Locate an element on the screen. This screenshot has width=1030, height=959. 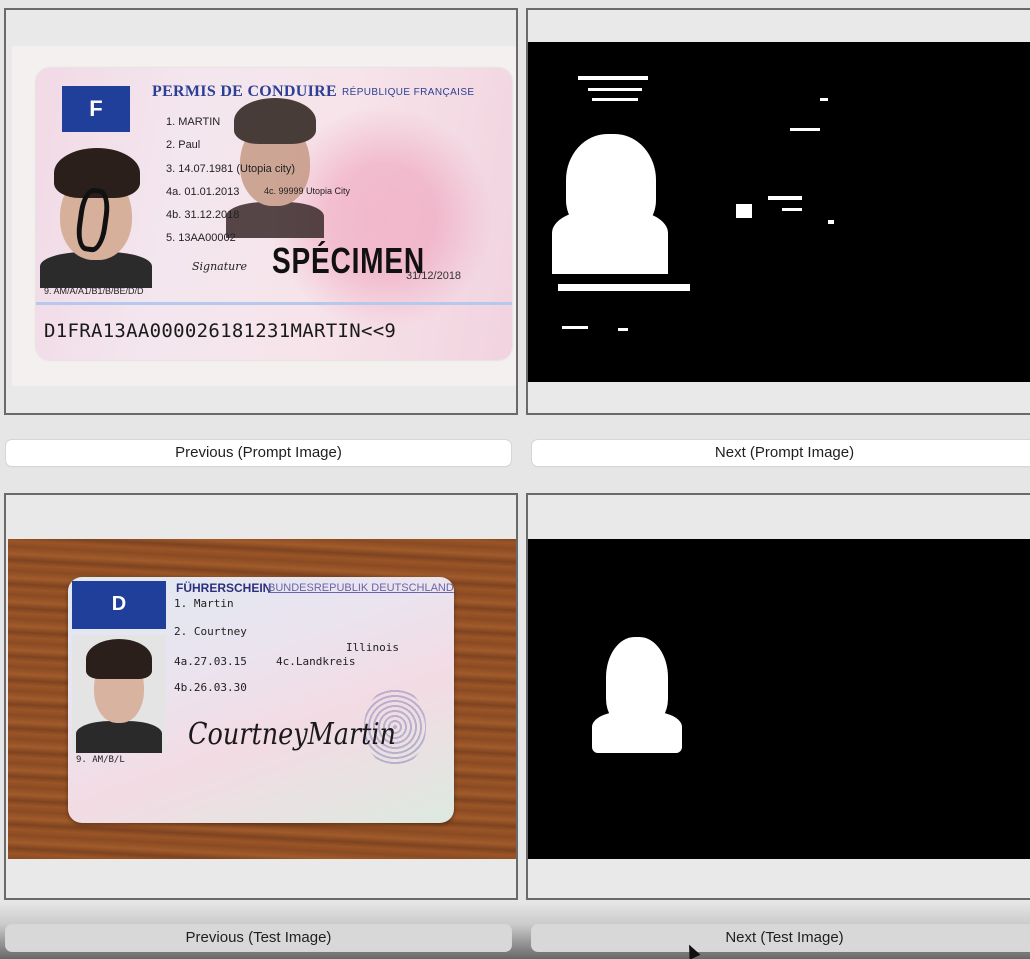
eu-flag-icon: D is located at coordinates (119, 605).